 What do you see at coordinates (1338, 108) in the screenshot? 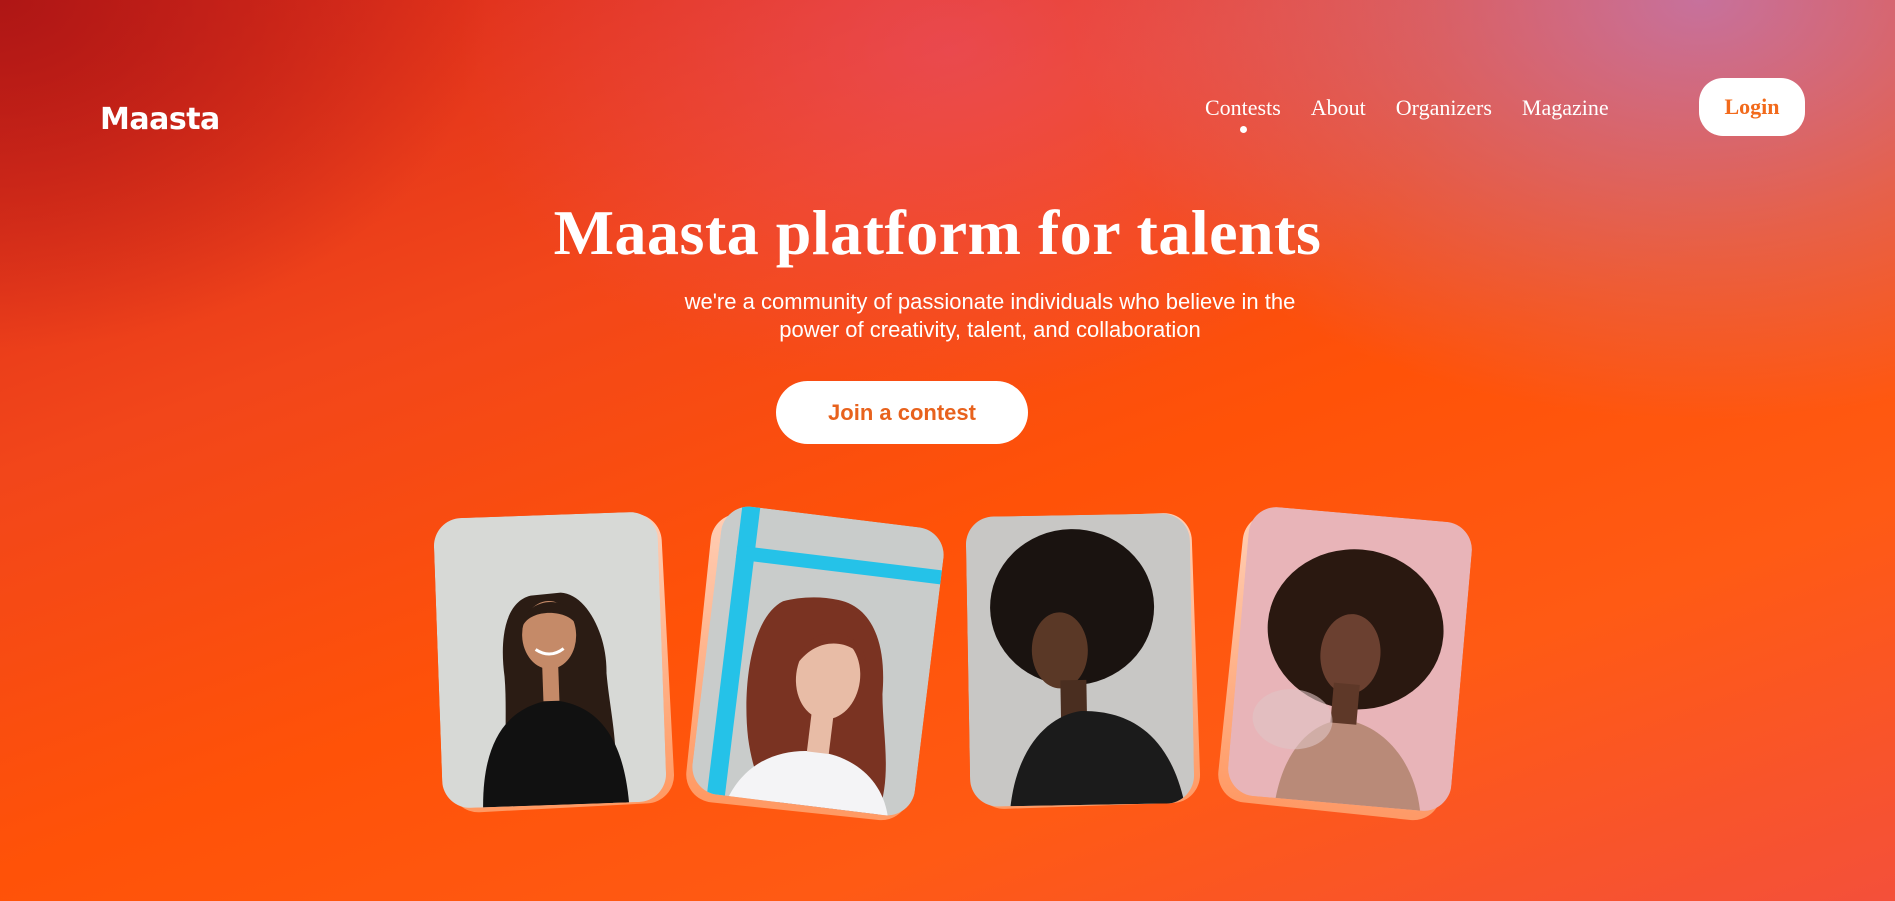
I see `nav-item-about: About` at bounding box center [1338, 108].